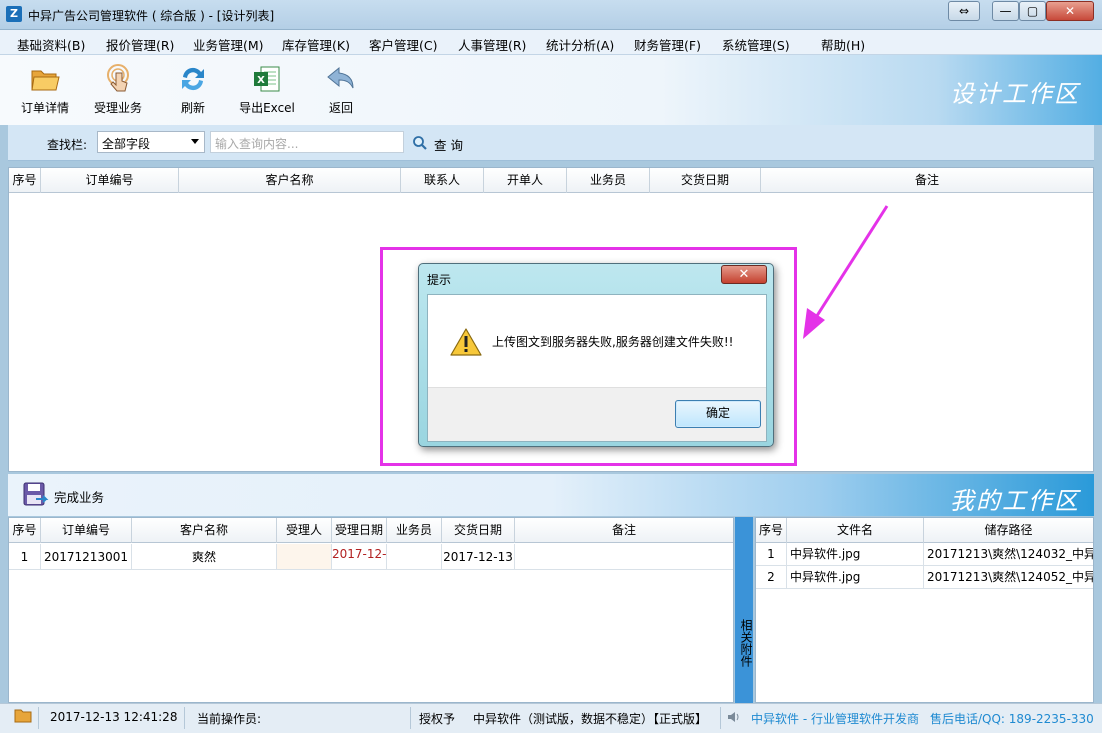 This screenshot has width=1102, height=733. What do you see at coordinates (718, 414) in the screenshot?
I see `ok-button: 确定` at bounding box center [718, 414].